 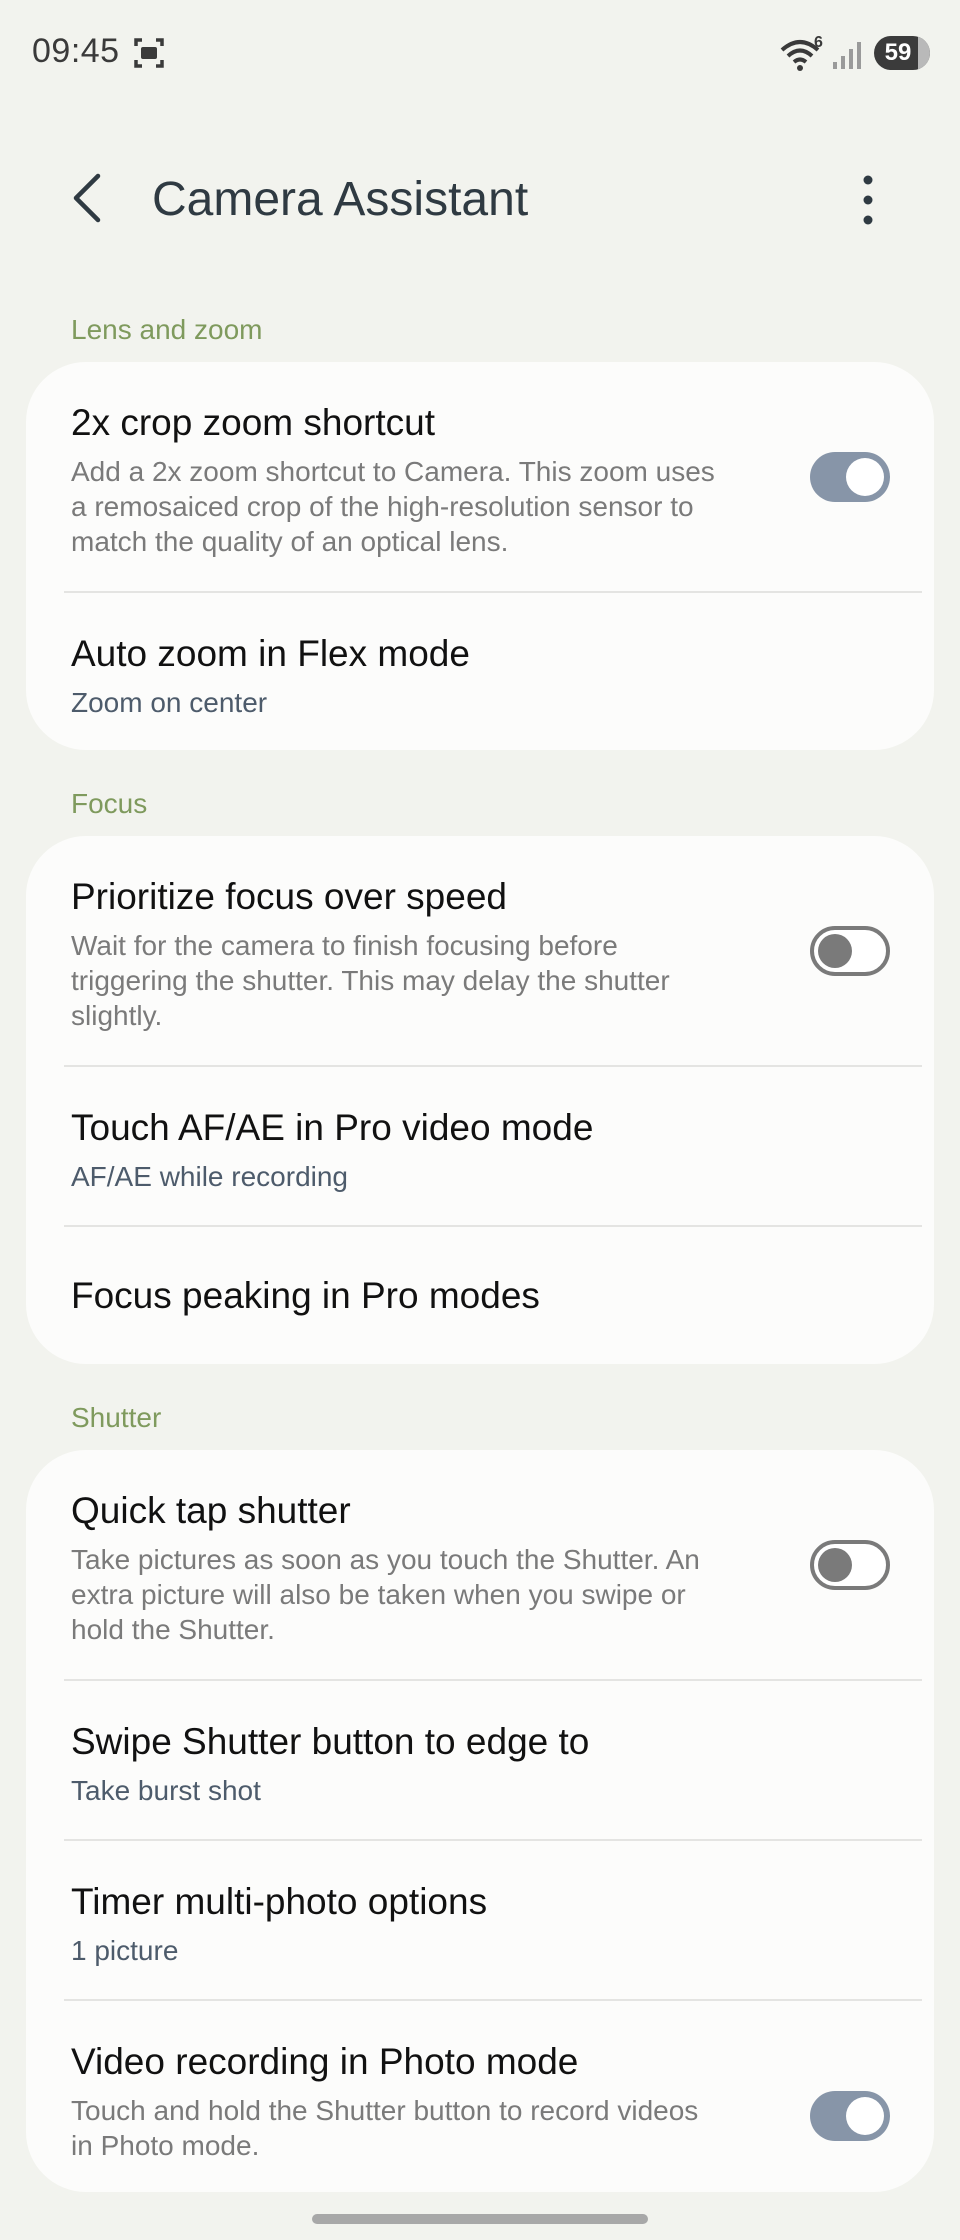 What do you see at coordinates (305, 1295) in the screenshot?
I see `setting-title: Focus peaking in Pro modes` at bounding box center [305, 1295].